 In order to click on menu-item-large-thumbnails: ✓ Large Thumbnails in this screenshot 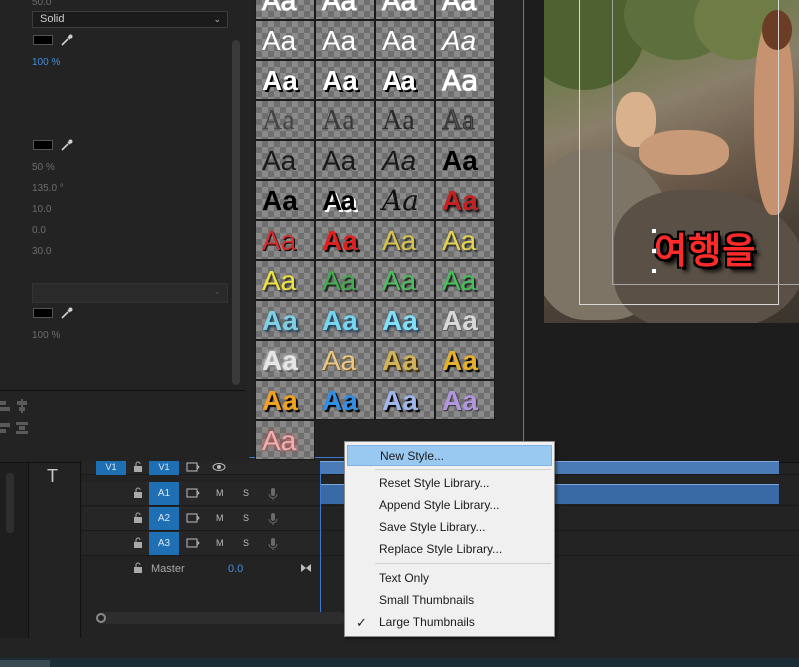, I will do `click(449, 622)`.